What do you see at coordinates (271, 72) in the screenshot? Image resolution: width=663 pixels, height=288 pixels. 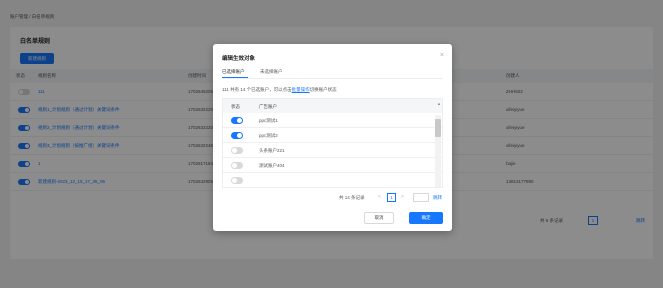 I see `tab-unselected-accounts: 未选择账户` at bounding box center [271, 72].